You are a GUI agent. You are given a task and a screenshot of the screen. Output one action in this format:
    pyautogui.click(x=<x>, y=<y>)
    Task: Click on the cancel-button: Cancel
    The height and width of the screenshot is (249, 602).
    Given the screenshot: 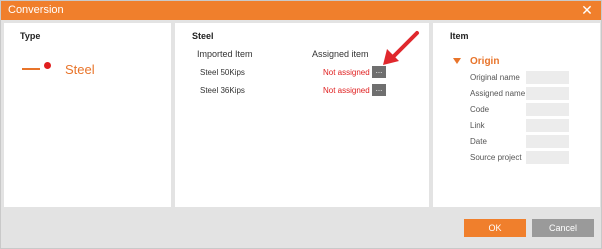 What is the action you would take?
    pyautogui.click(x=563, y=228)
    